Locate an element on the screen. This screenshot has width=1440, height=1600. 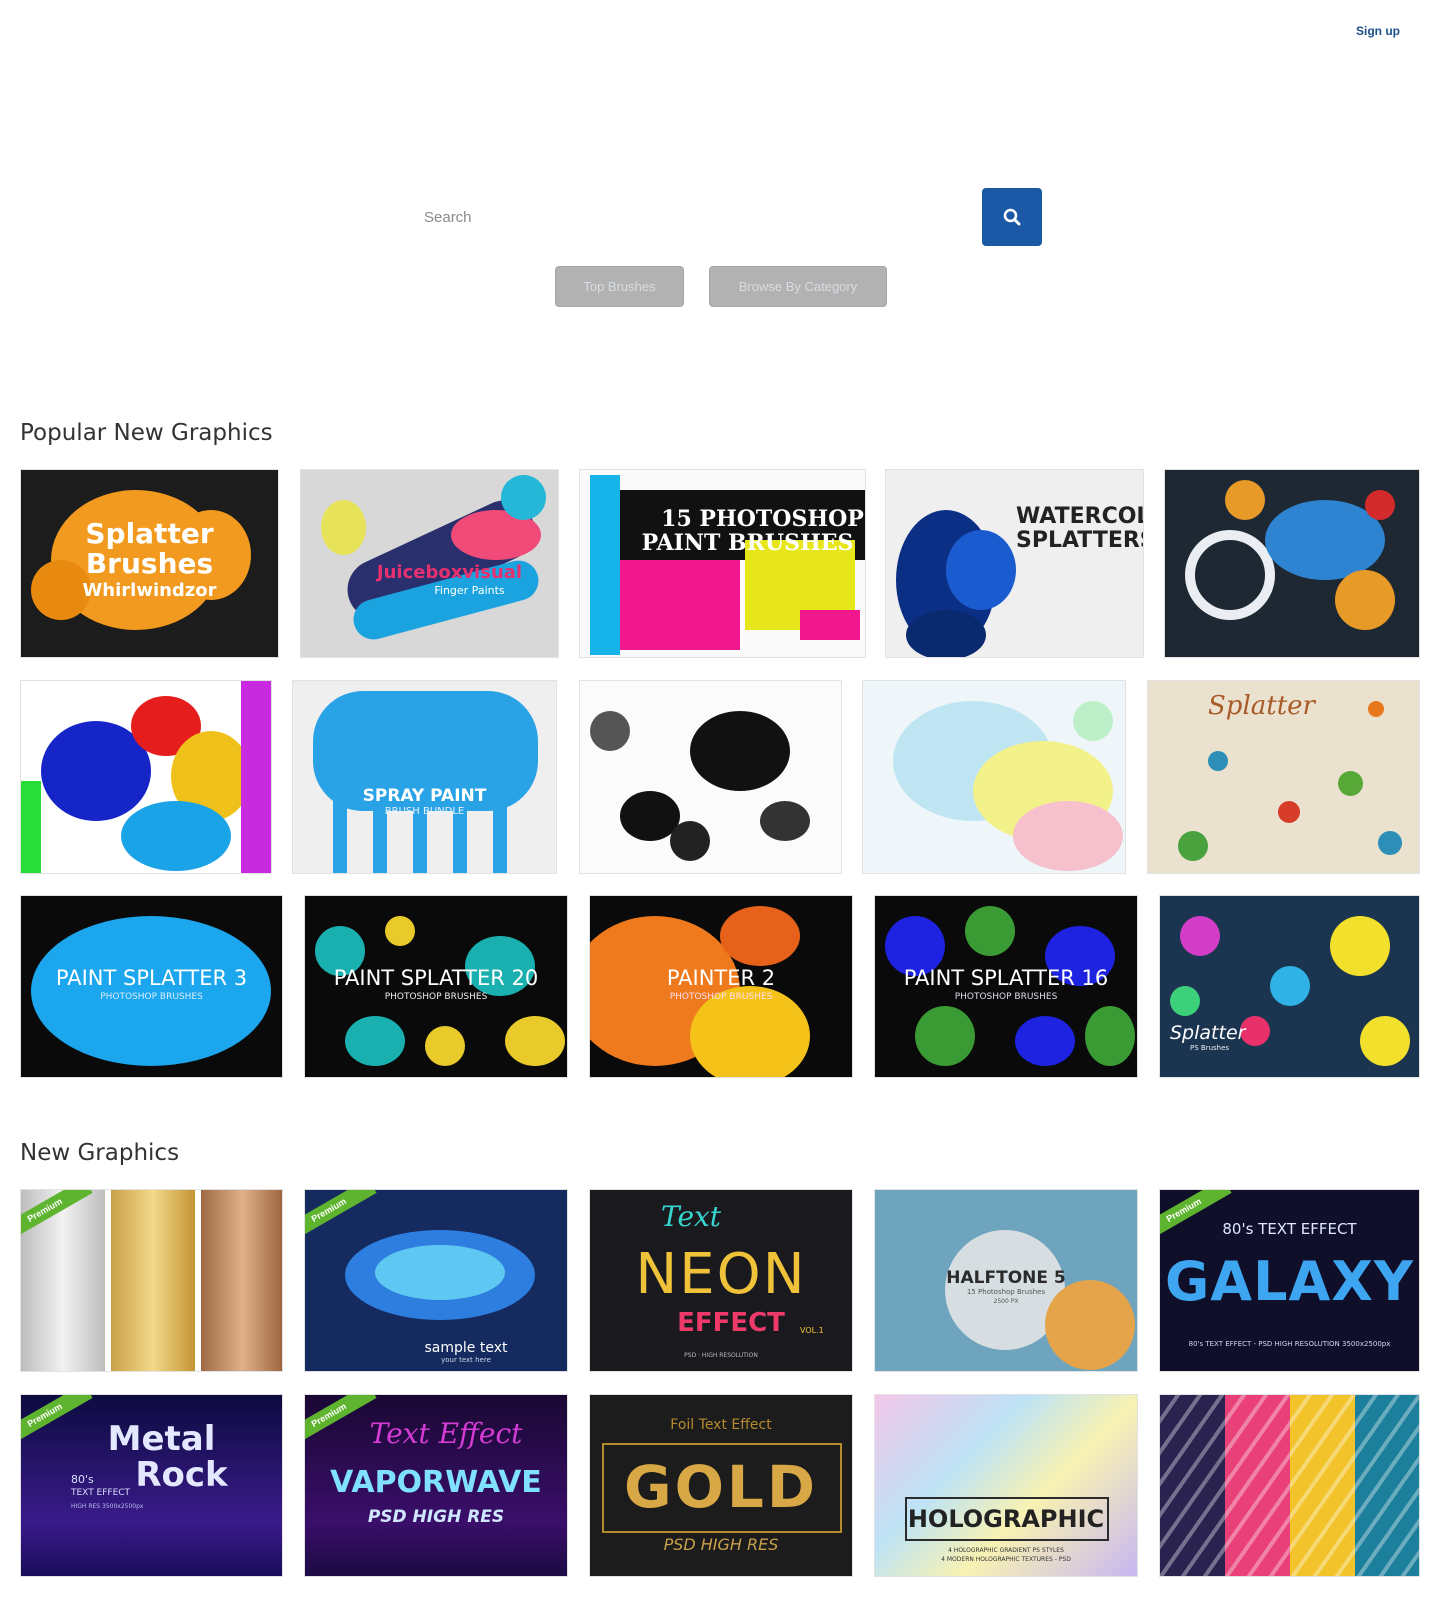
card-title: Foil Text Effect is located at coordinates (721, 1425).